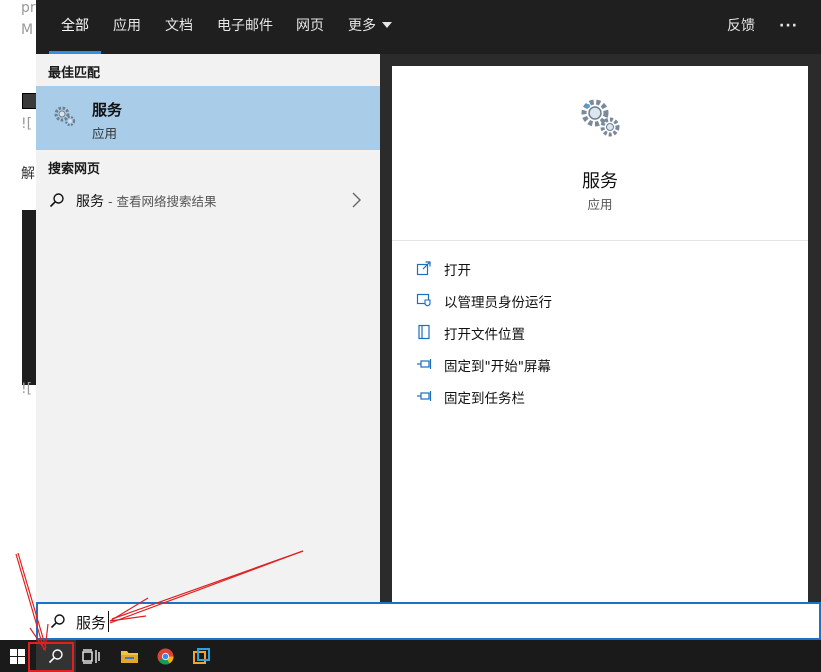  I want to click on web-search-query: 服务, so click(90, 202).